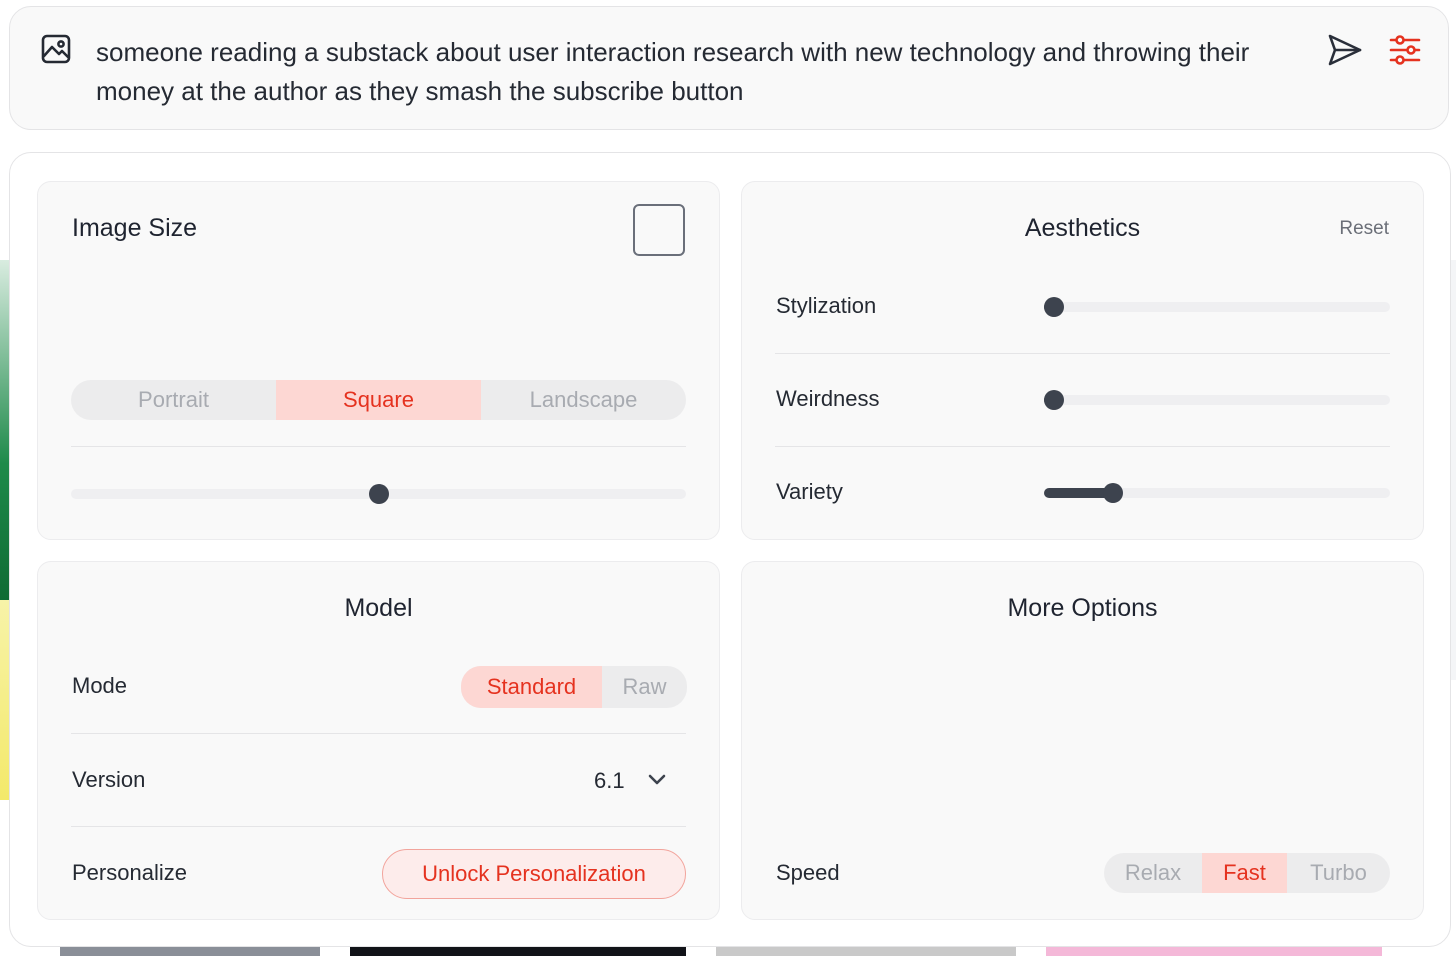 This screenshot has width=1456, height=956. What do you see at coordinates (828, 398) in the screenshot?
I see `weirdness-label: Weirdness` at bounding box center [828, 398].